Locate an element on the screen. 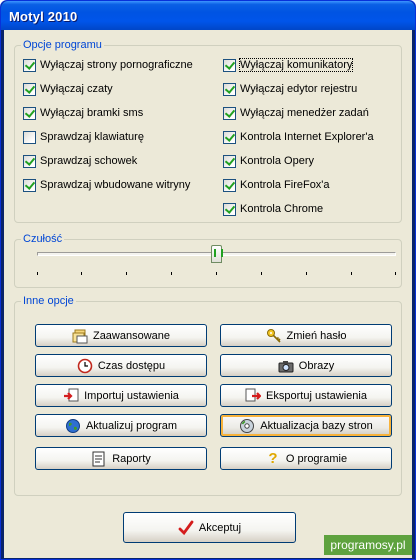 The height and width of the screenshot is (560, 416). reports-button: Raporty is located at coordinates (121, 458).